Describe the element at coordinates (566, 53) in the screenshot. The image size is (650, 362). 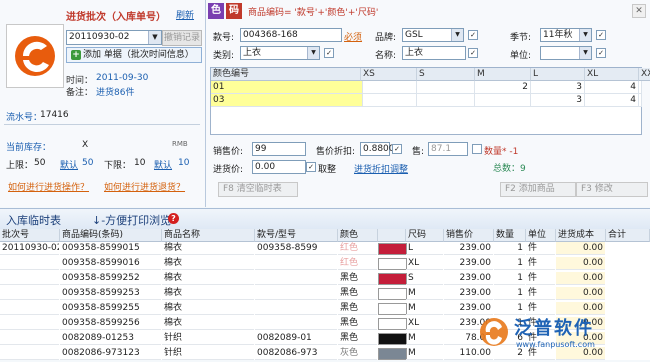
I see `unit-select: ▼` at that location.